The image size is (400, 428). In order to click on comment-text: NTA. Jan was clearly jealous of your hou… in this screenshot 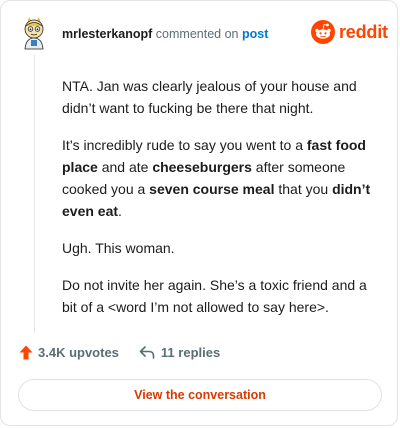, I will do `click(209, 97)`.